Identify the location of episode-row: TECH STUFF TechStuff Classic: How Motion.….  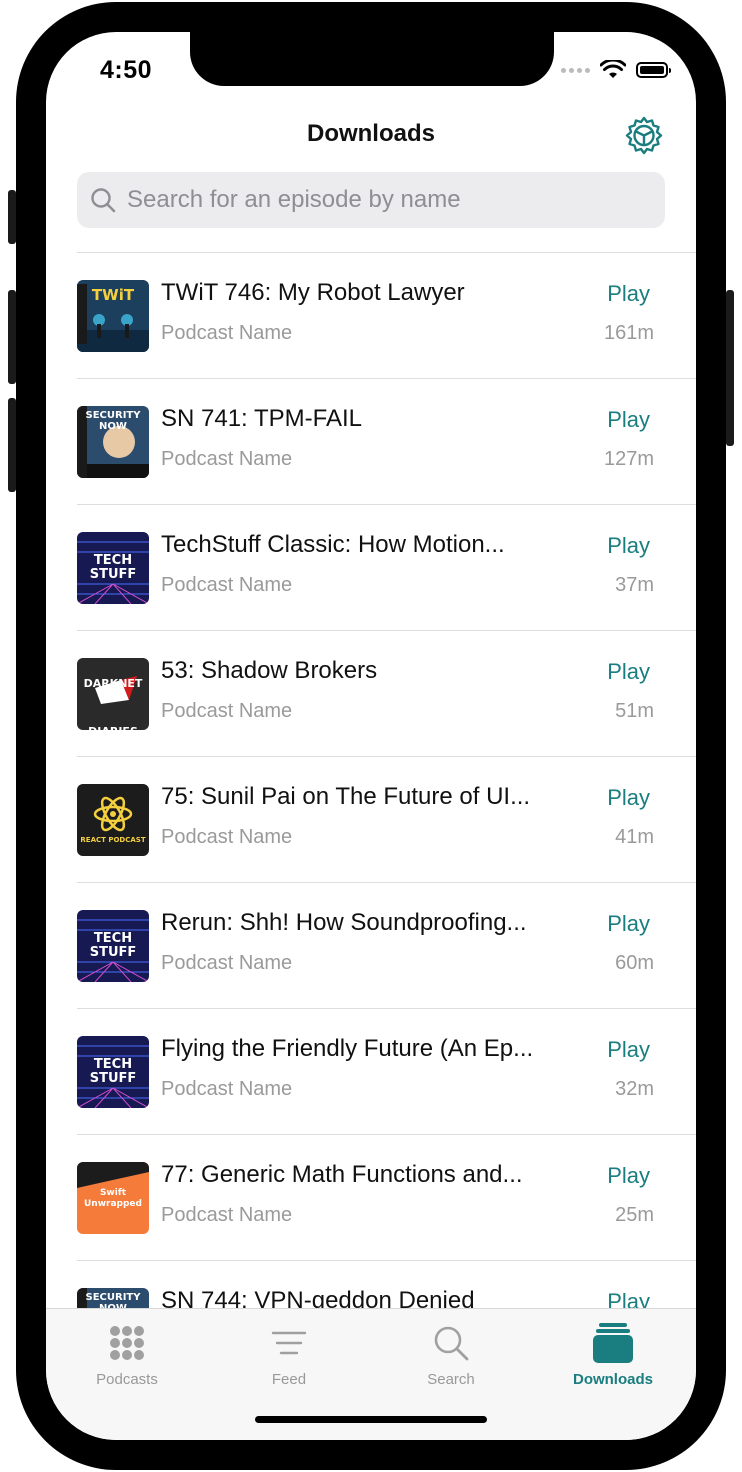
(386, 568).